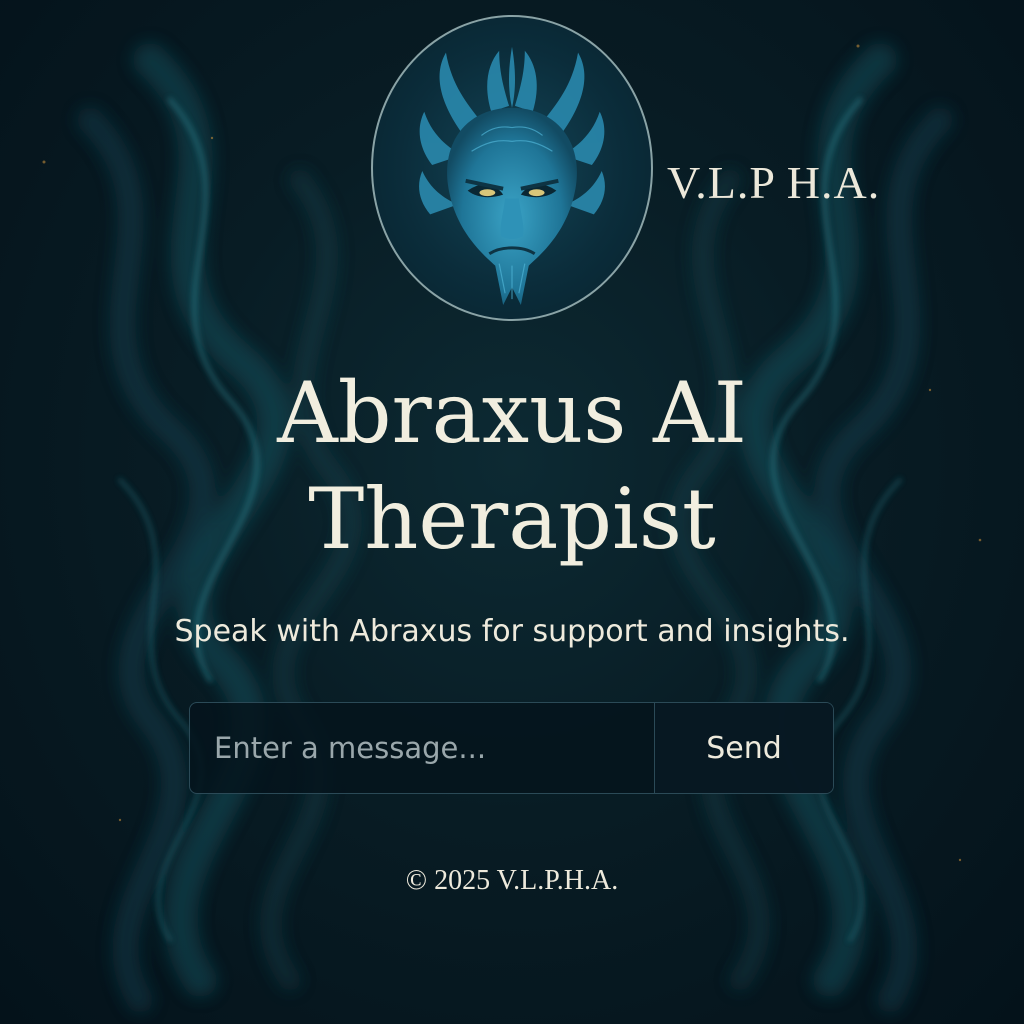  I want to click on brand-name: V.L.P H.A., so click(774, 182).